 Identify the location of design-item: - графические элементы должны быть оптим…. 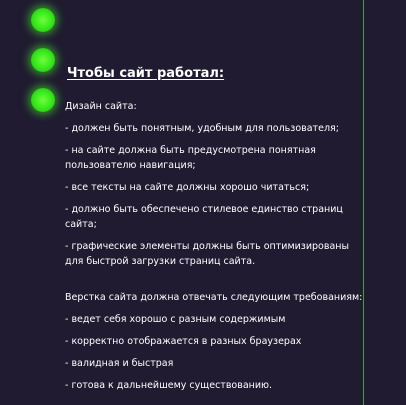
(207, 254).